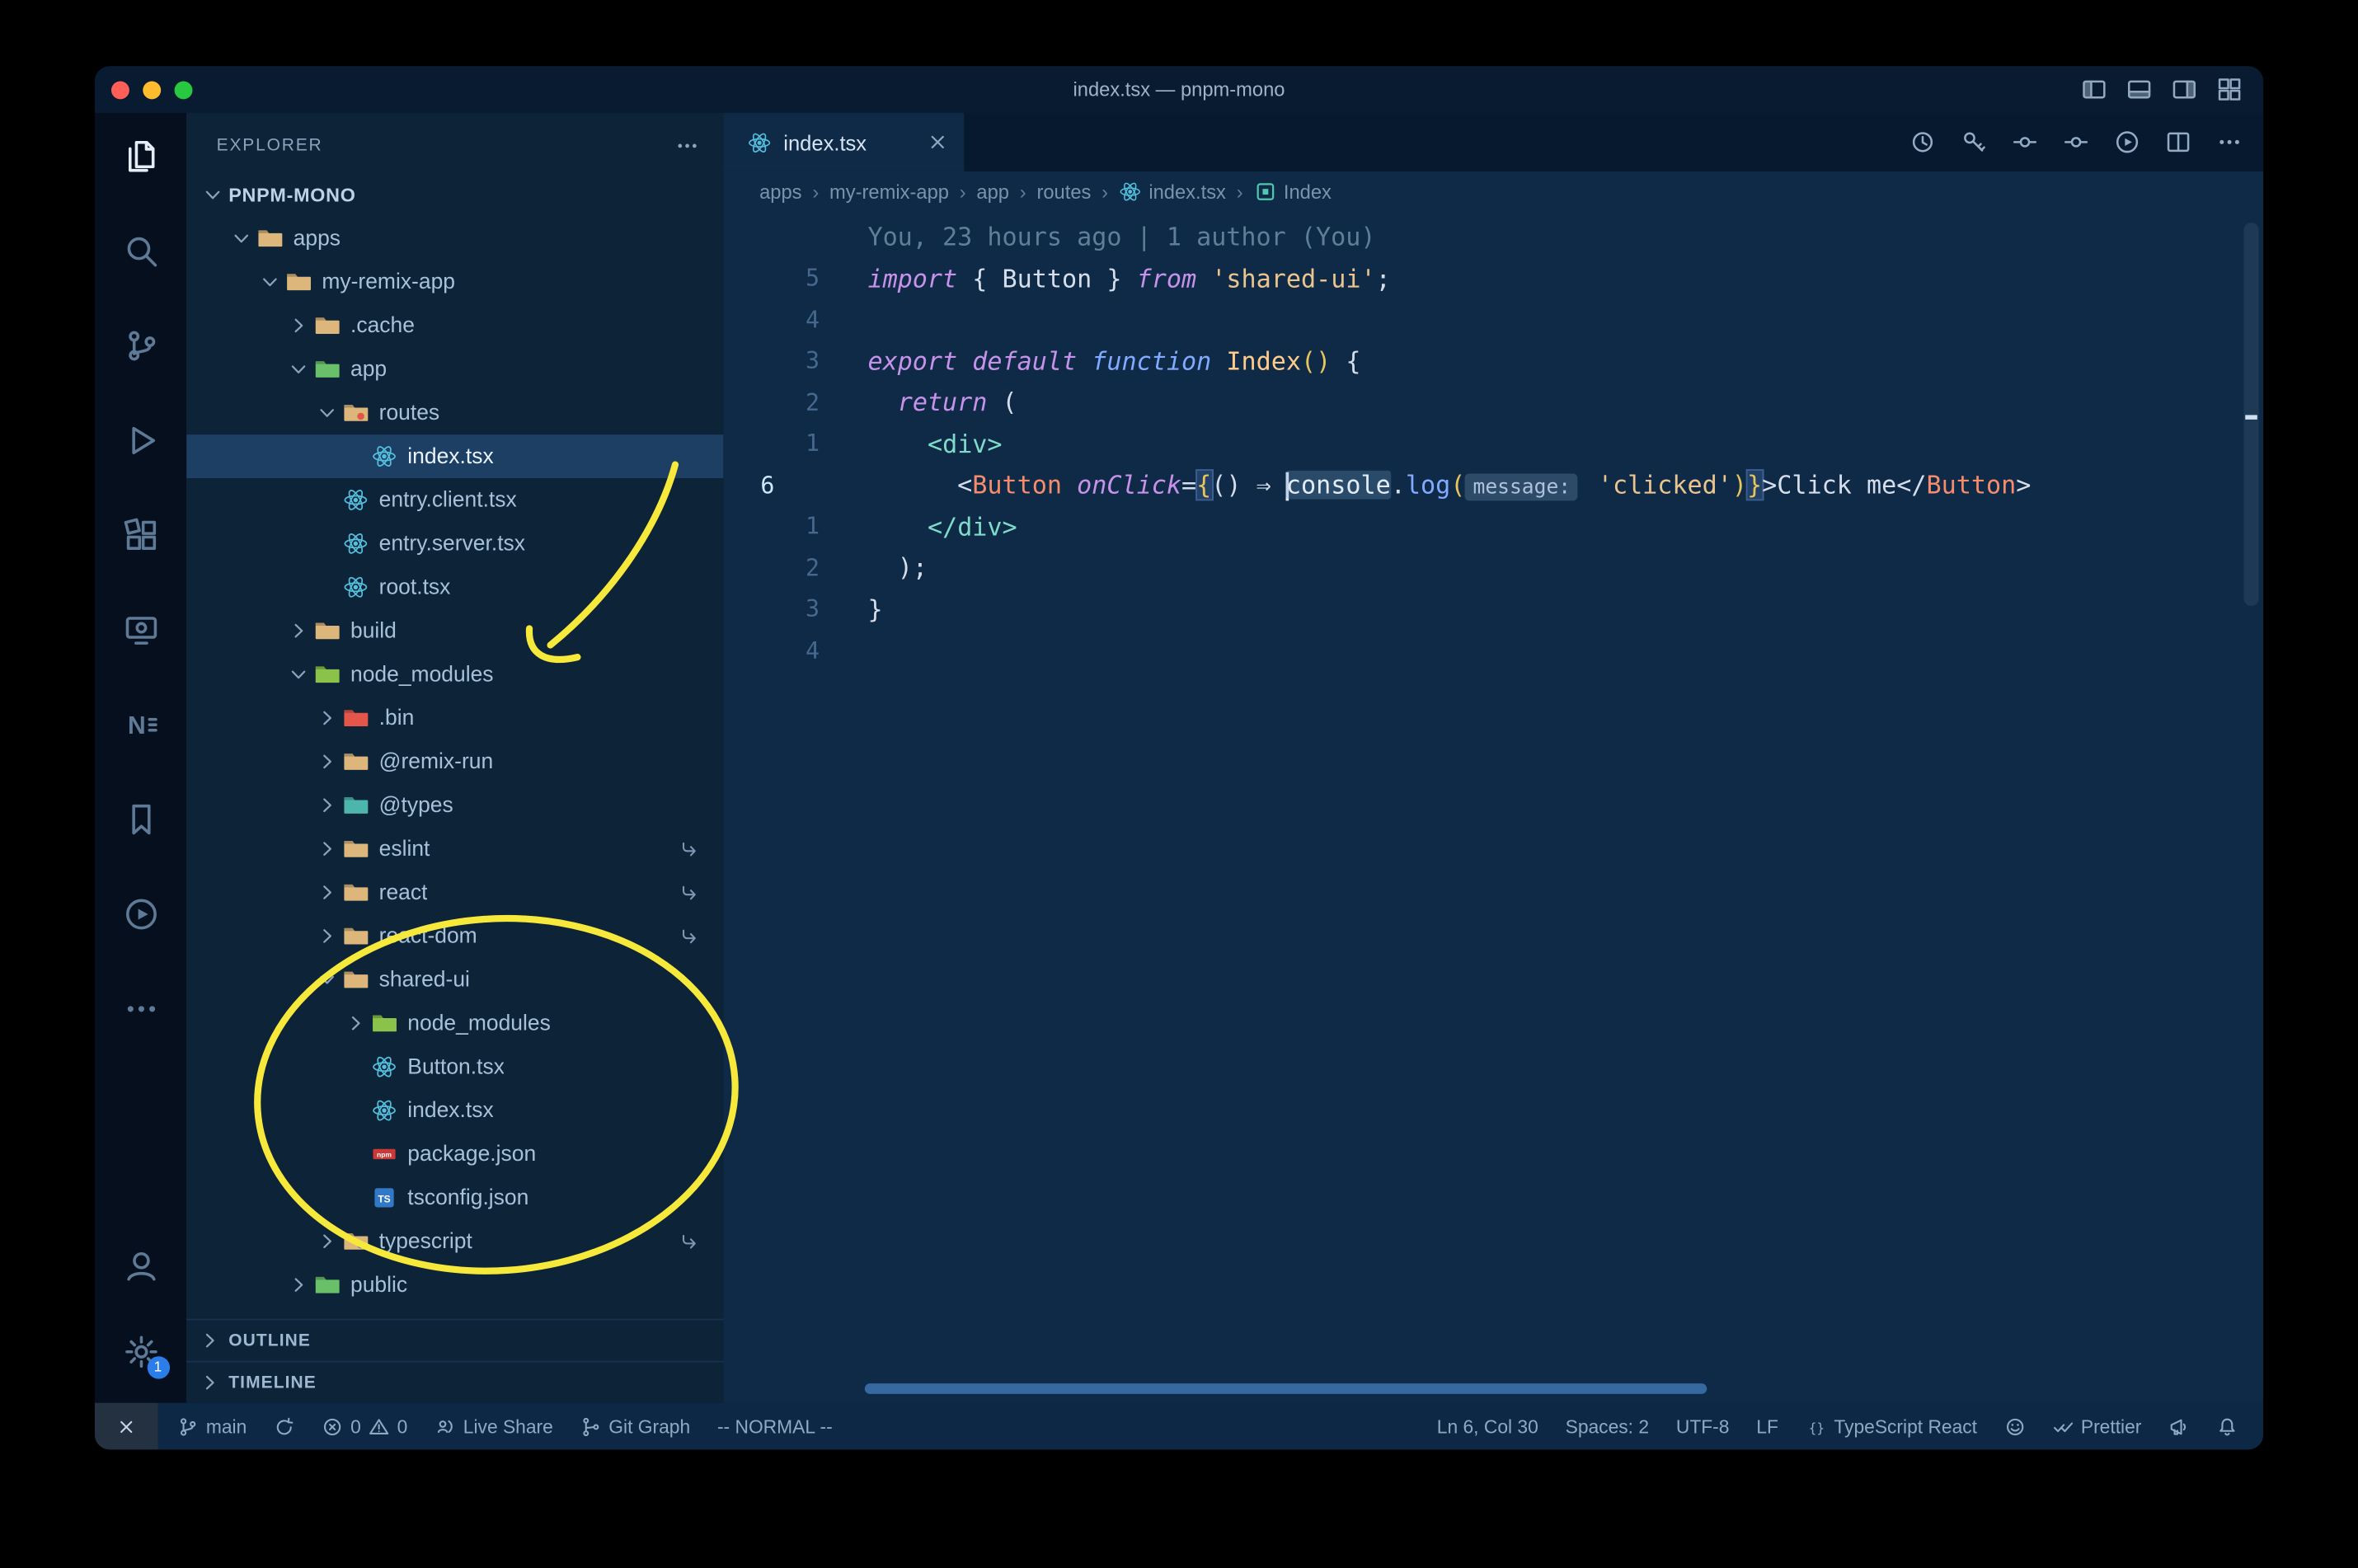 This screenshot has height=1568, width=2358. Describe the element at coordinates (455, 1197) in the screenshot. I see `tree-item-tsconfig-json: TS tsconfig.json` at that location.